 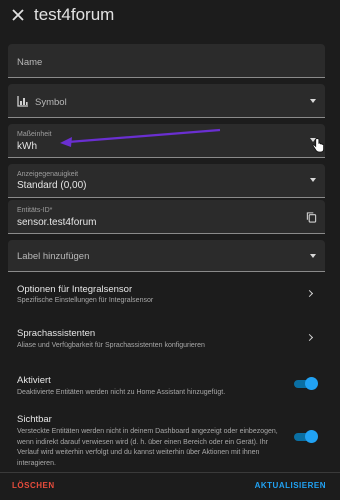 I want to click on visible-toggle, so click(x=306, y=436).